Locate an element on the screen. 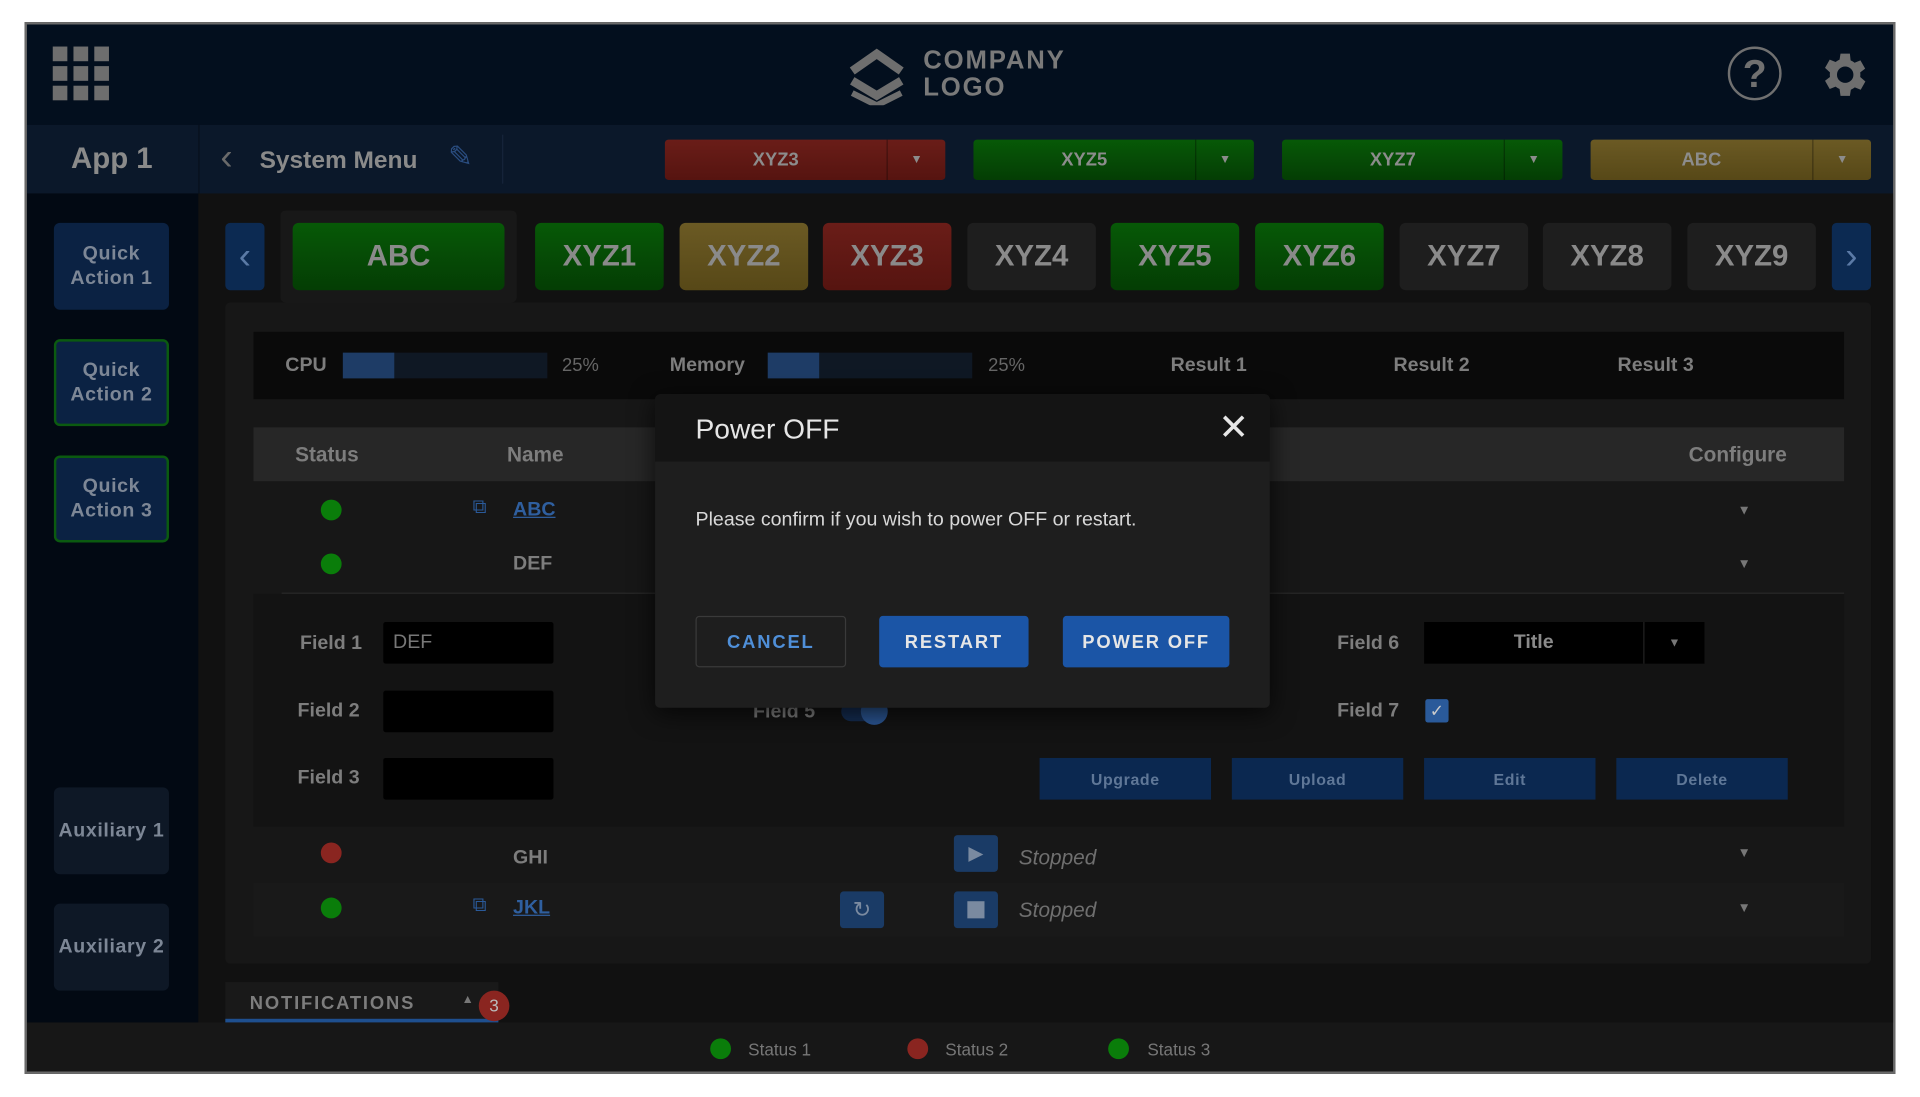 The image size is (1920, 1097). notifications-tab: NOTIFICATIONS ▲ is located at coordinates (362, 1002).